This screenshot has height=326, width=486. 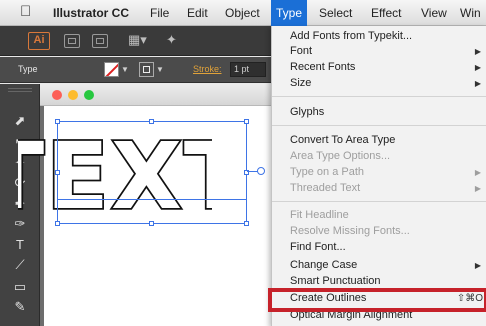 What do you see at coordinates (307, 112) in the screenshot?
I see `menu-item-label: Glyphs` at bounding box center [307, 112].